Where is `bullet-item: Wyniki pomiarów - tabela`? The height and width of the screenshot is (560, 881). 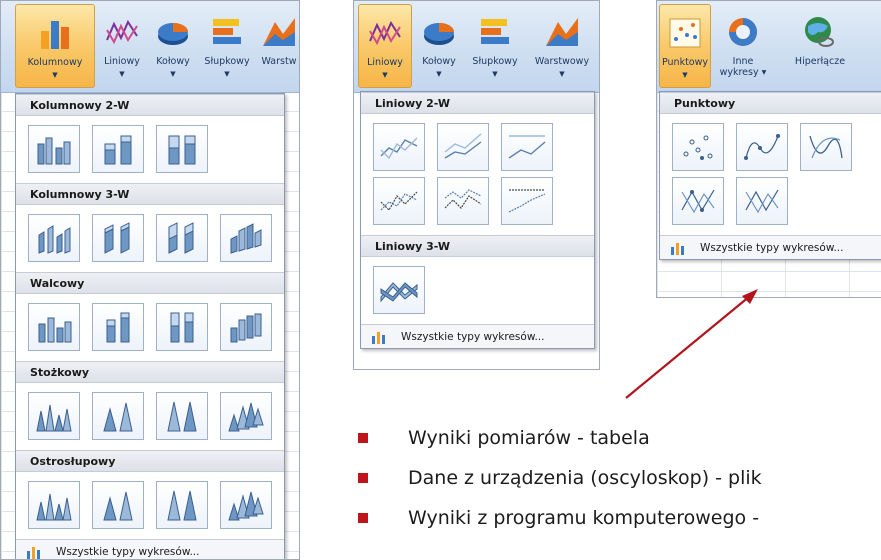 bullet-item: Wyniki pomiarów - tabela is located at coordinates (560, 438).